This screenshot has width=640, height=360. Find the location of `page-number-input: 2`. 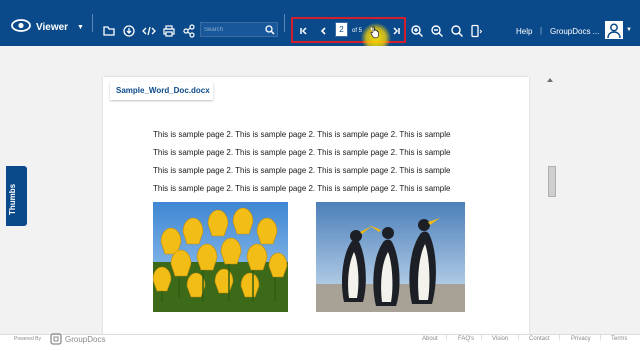

page-number-input: 2 is located at coordinates (341, 29).